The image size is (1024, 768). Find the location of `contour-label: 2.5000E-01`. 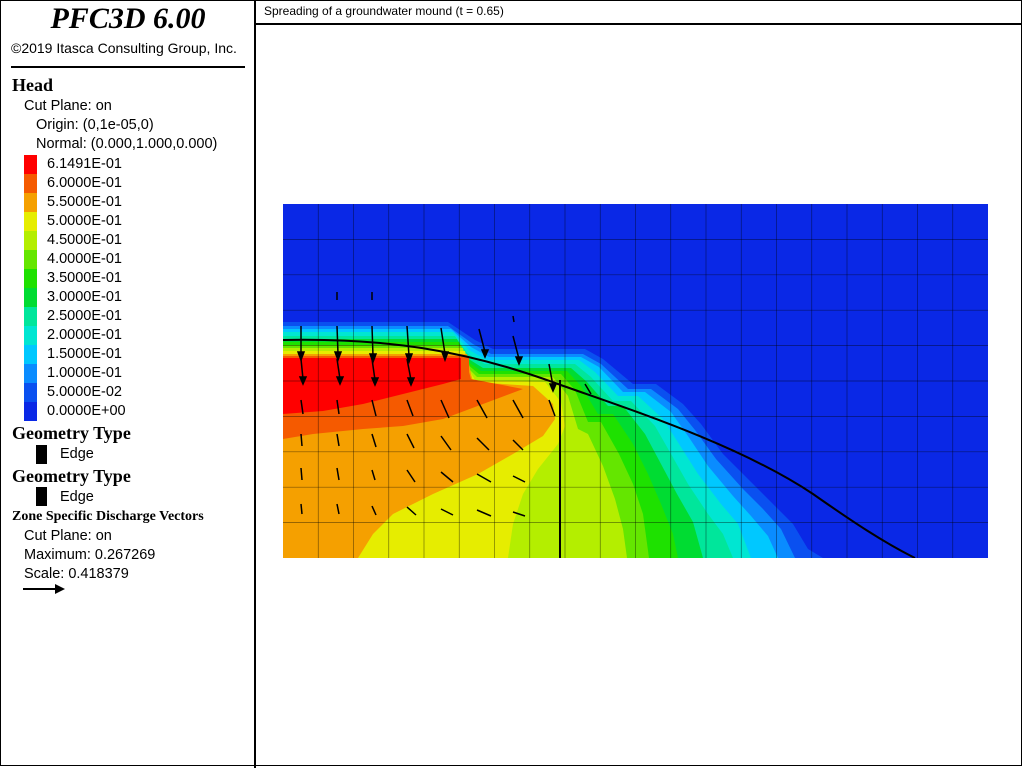

contour-label: 2.5000E-01 is located at coordinates (84, 316).